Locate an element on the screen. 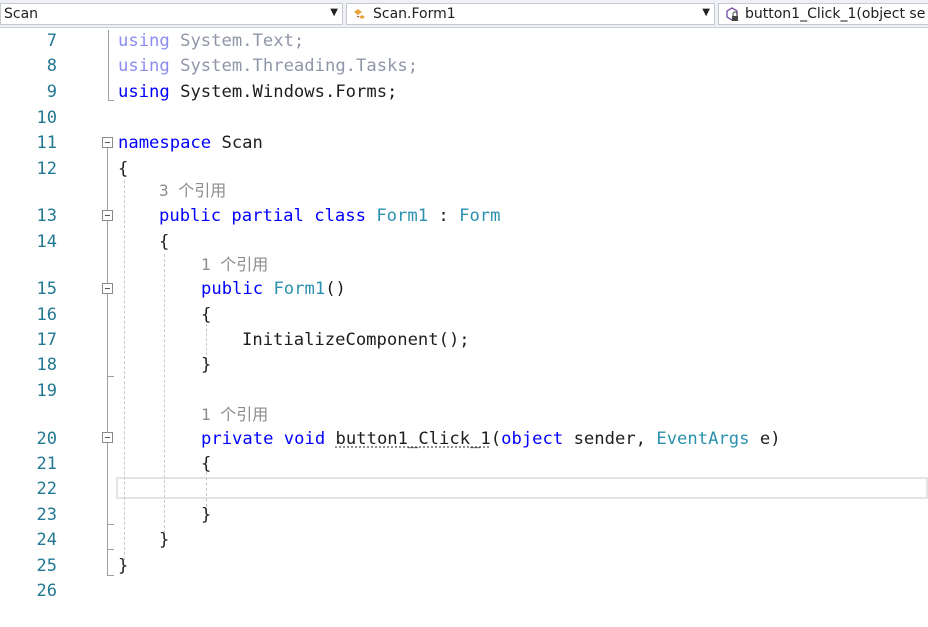 This screenshot has width=928, height=627. code-text: Scan is located at coordinates (237, 143).